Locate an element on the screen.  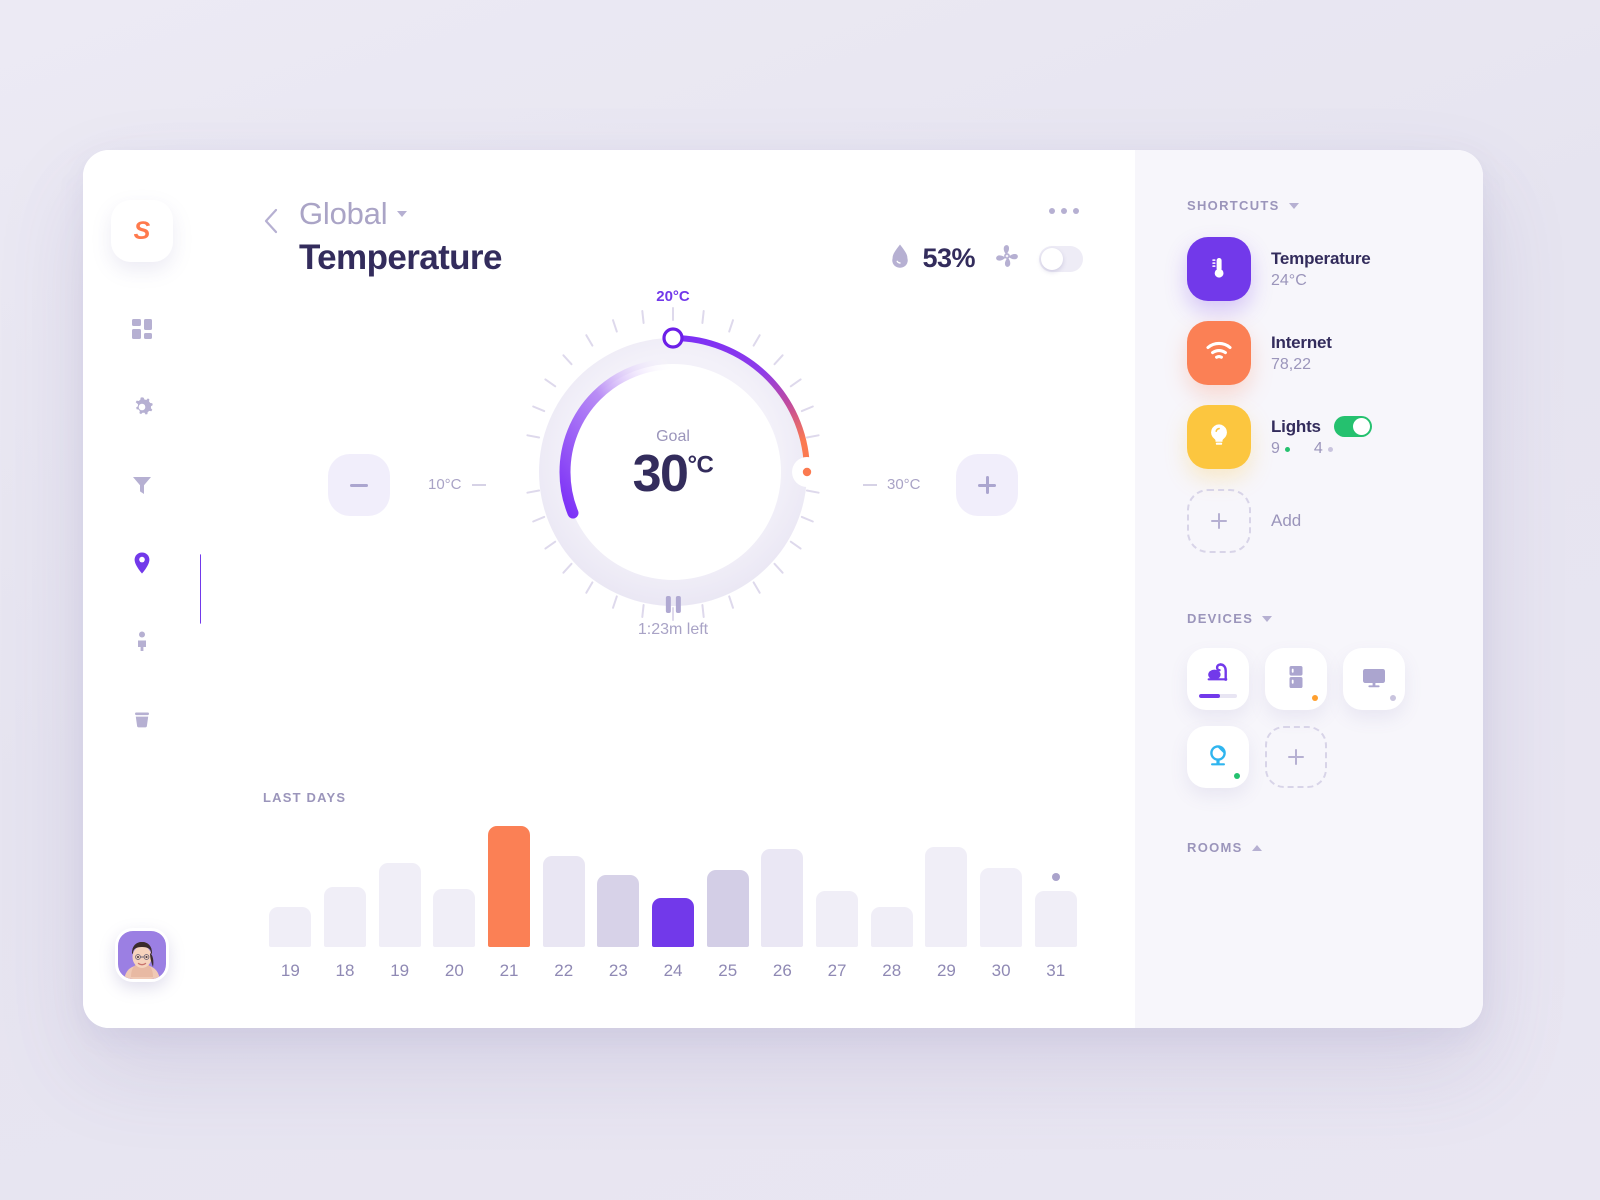
droplet-icon is located at coordinates (900, 258).